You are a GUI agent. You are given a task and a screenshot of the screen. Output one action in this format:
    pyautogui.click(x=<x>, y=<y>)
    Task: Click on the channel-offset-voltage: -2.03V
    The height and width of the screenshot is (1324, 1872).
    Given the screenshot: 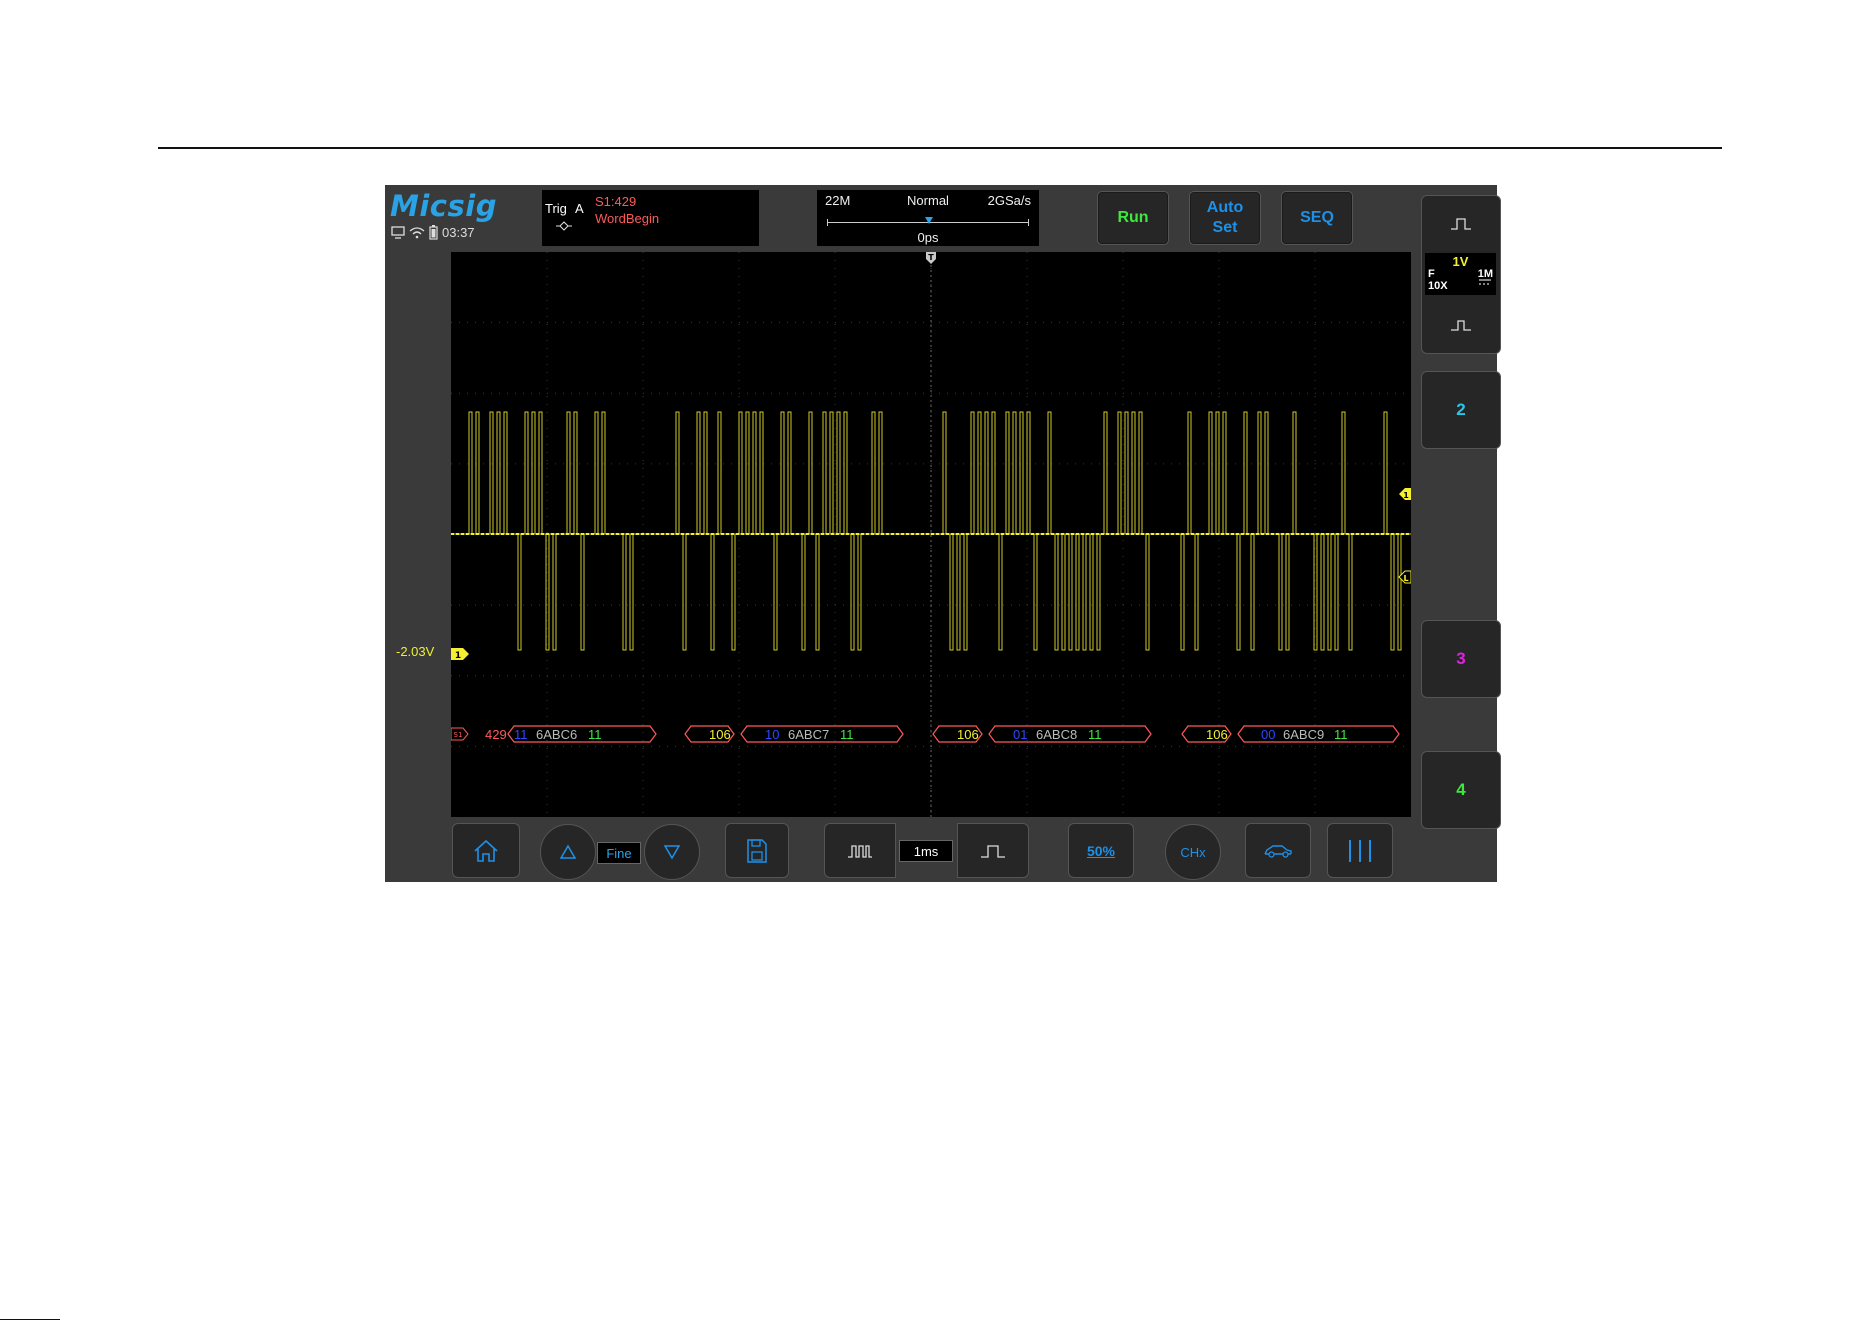 What is the action you would take?
    pyautogui.click(x=415, y=651)
    